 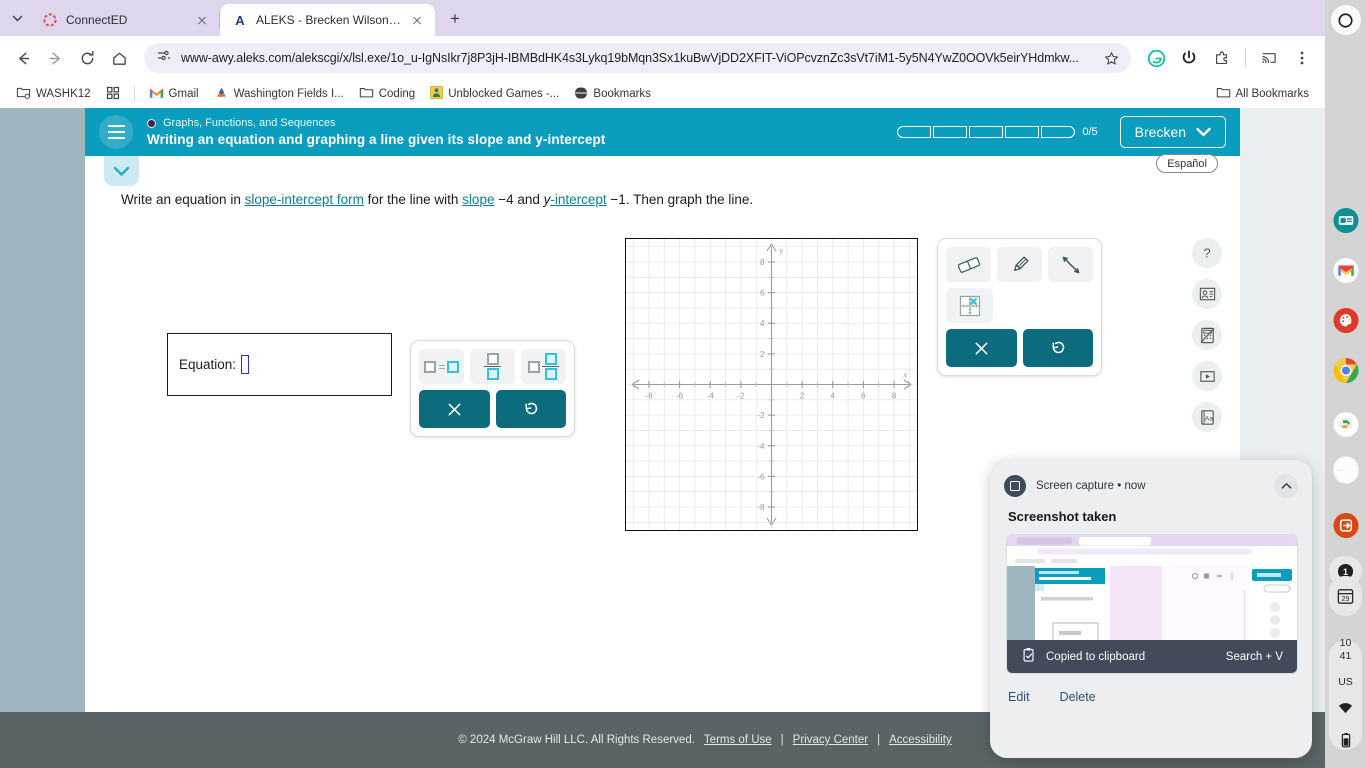 I want to click on calculator-disabled-icon, so click(x=1207, y=335).